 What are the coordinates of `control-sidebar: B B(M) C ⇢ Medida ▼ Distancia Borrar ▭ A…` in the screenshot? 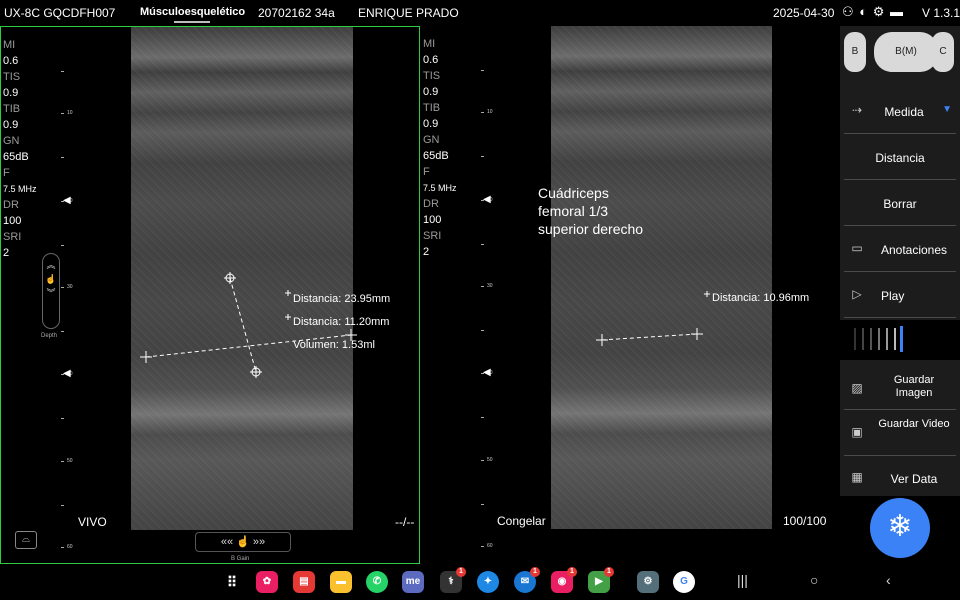 It's located at (900, 295).